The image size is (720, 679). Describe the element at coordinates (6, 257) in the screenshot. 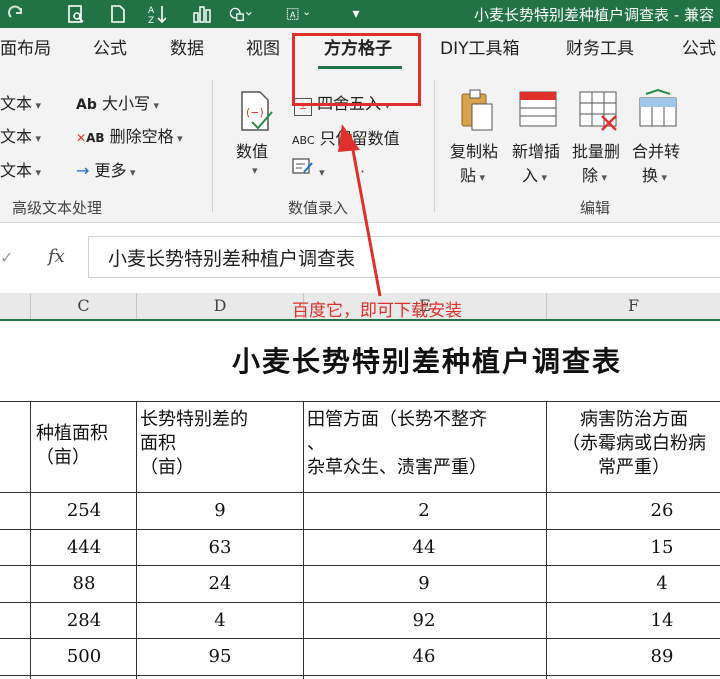

I see `confirm-icon: ✓` at that location.